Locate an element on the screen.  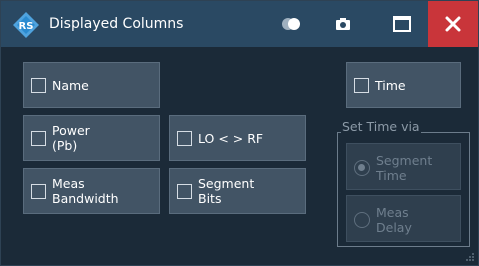
svg-text: RS is located at coordinates (26, 26).